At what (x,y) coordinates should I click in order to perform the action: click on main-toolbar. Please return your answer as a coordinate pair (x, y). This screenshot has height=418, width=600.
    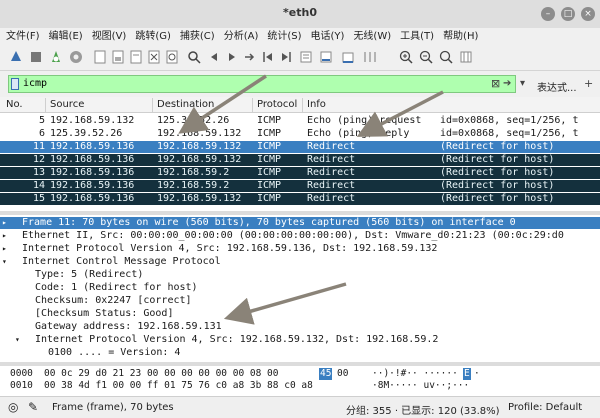
    Looking at the image, I should click on (300, 58).